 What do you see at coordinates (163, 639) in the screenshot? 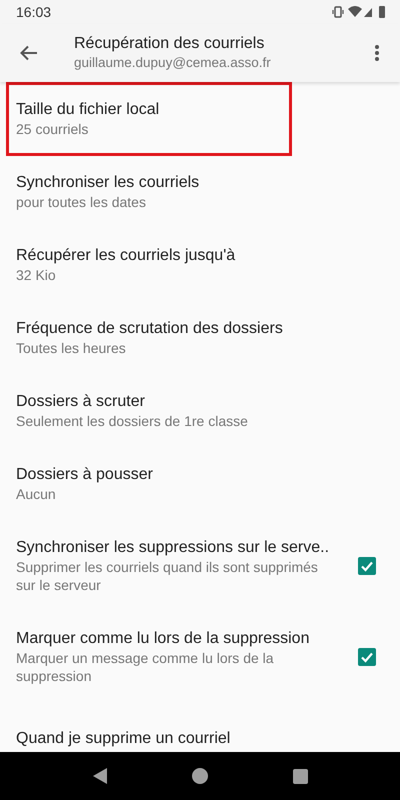
I see `setting-title: Marquer comme lu lors de la suppression` at bounding box center [163, 639].